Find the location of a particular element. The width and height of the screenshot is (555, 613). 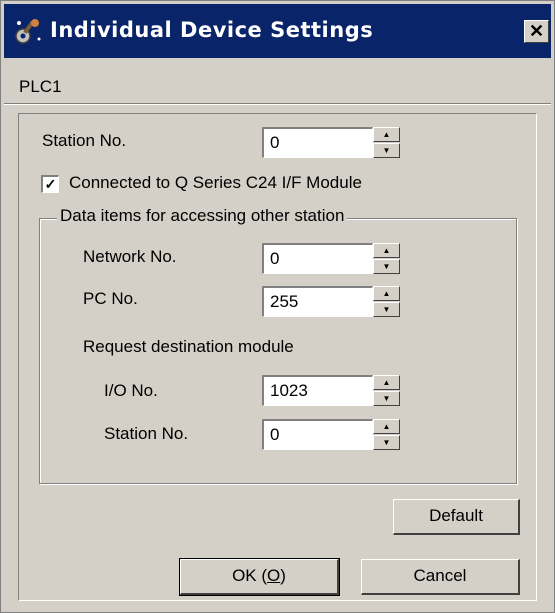

io-no-input: 1023 is located at coordinates (317, 390).